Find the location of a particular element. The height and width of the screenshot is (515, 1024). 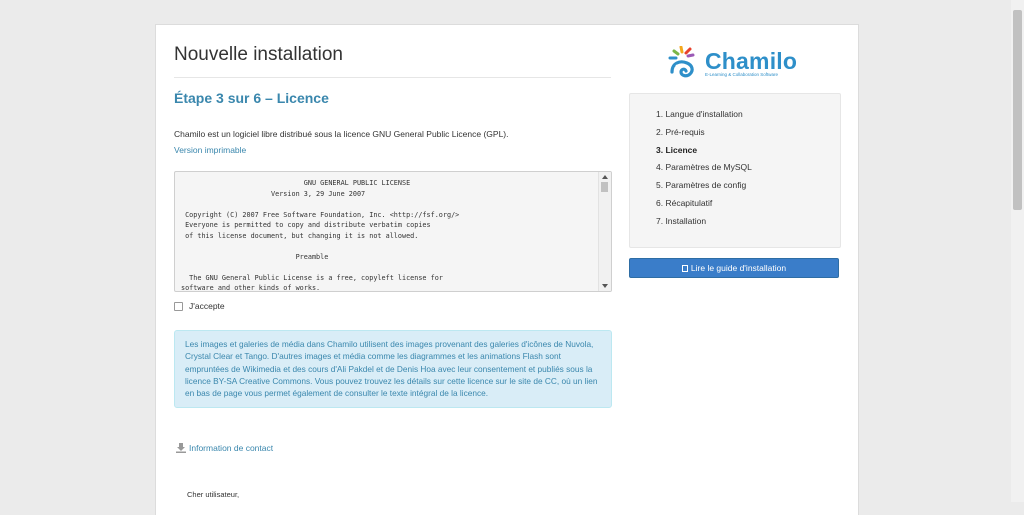

step-item: 7. Installation is located at coordinates (681, 220).